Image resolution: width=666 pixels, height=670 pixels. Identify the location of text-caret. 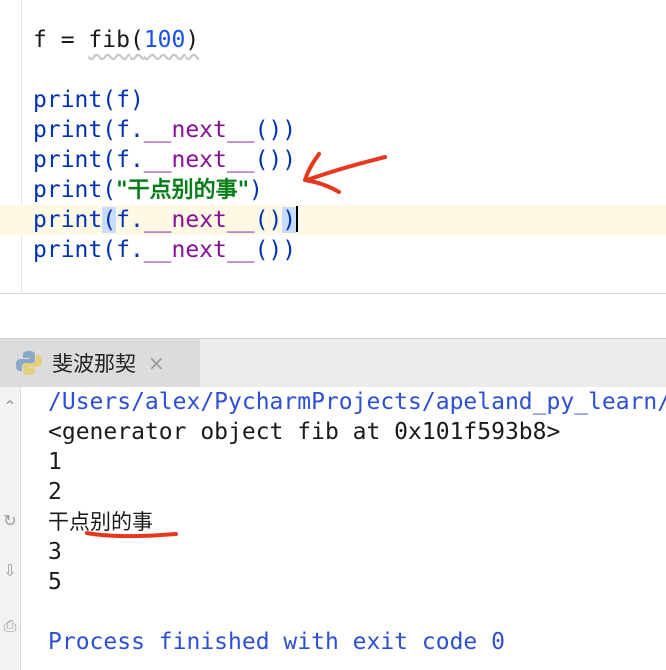
(297, 219).